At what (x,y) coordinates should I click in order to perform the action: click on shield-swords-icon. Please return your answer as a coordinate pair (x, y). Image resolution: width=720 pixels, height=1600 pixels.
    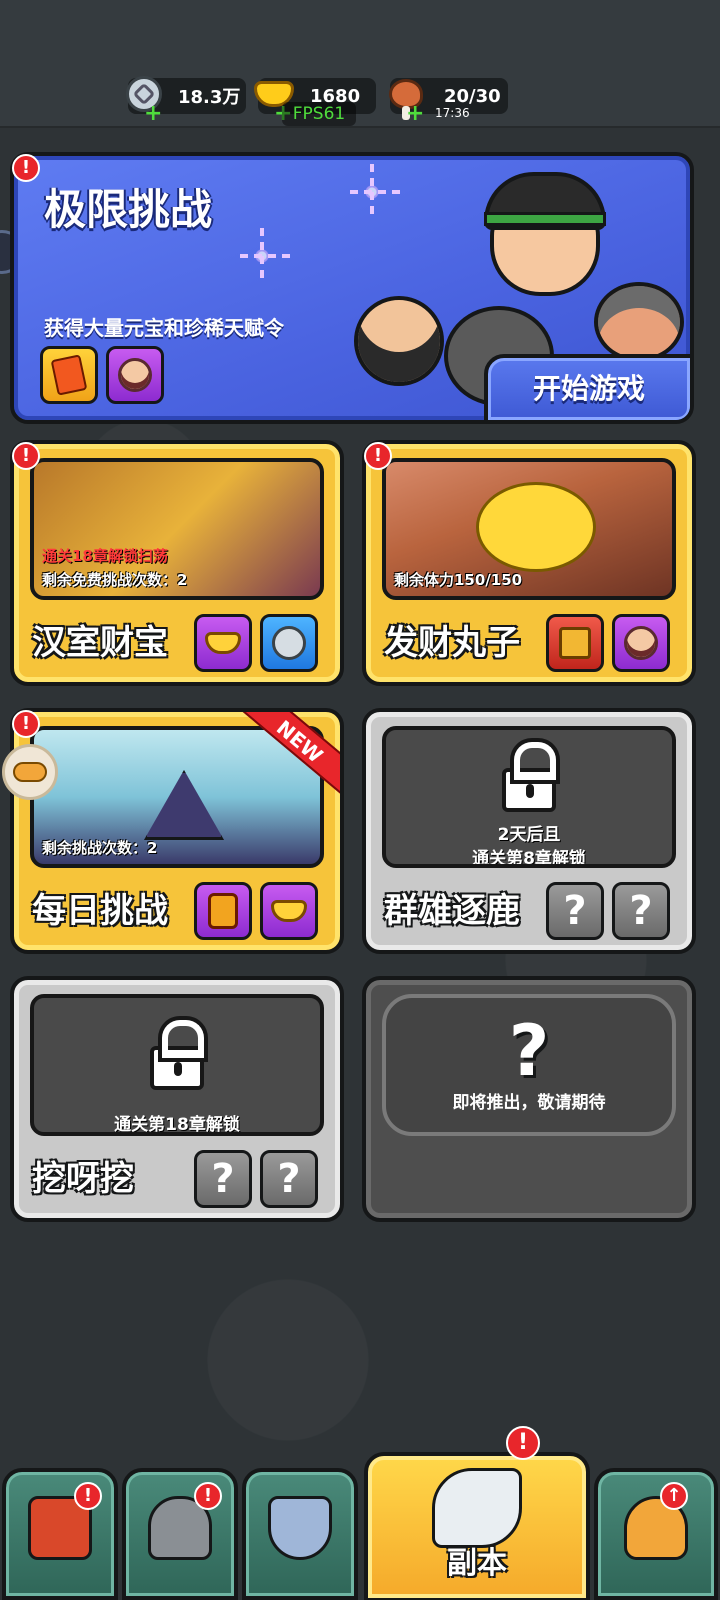
    Looking at the image, I should click on (300, 1528).